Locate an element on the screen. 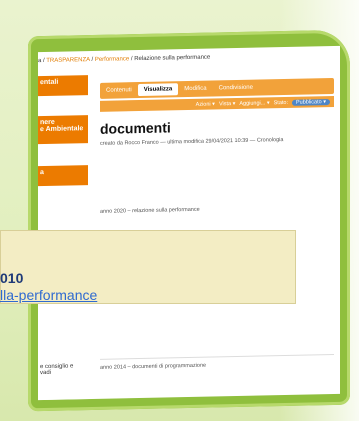  publish-state-button: Pubblicato ▾ is located at coordinates (311, 102).